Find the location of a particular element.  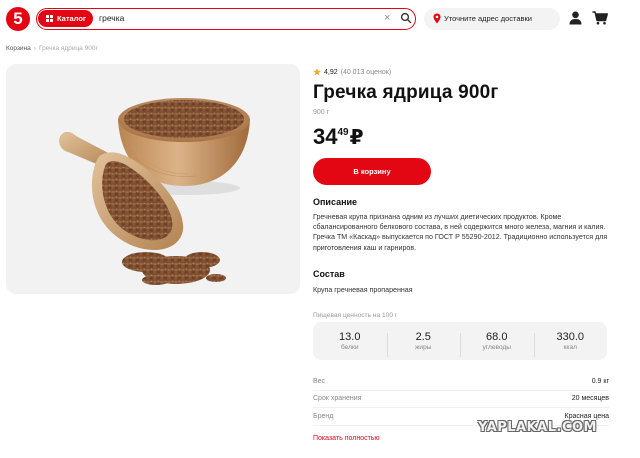

star-icon is located at coordinates (317, 72).